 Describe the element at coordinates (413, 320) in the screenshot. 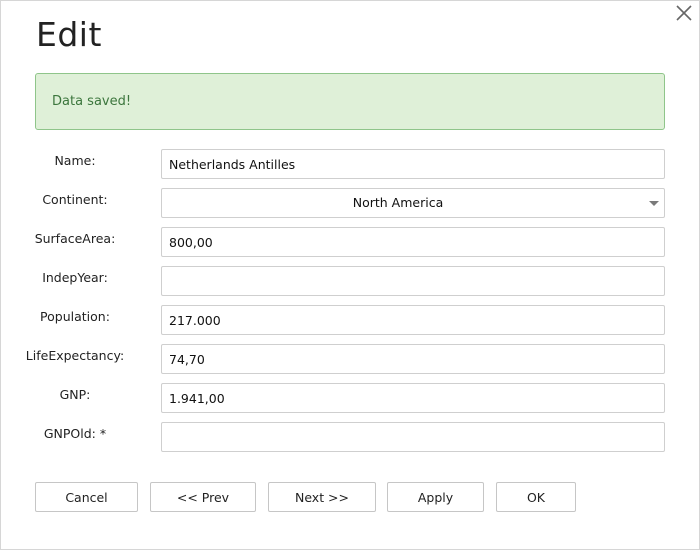

I see `population-input` at that location.